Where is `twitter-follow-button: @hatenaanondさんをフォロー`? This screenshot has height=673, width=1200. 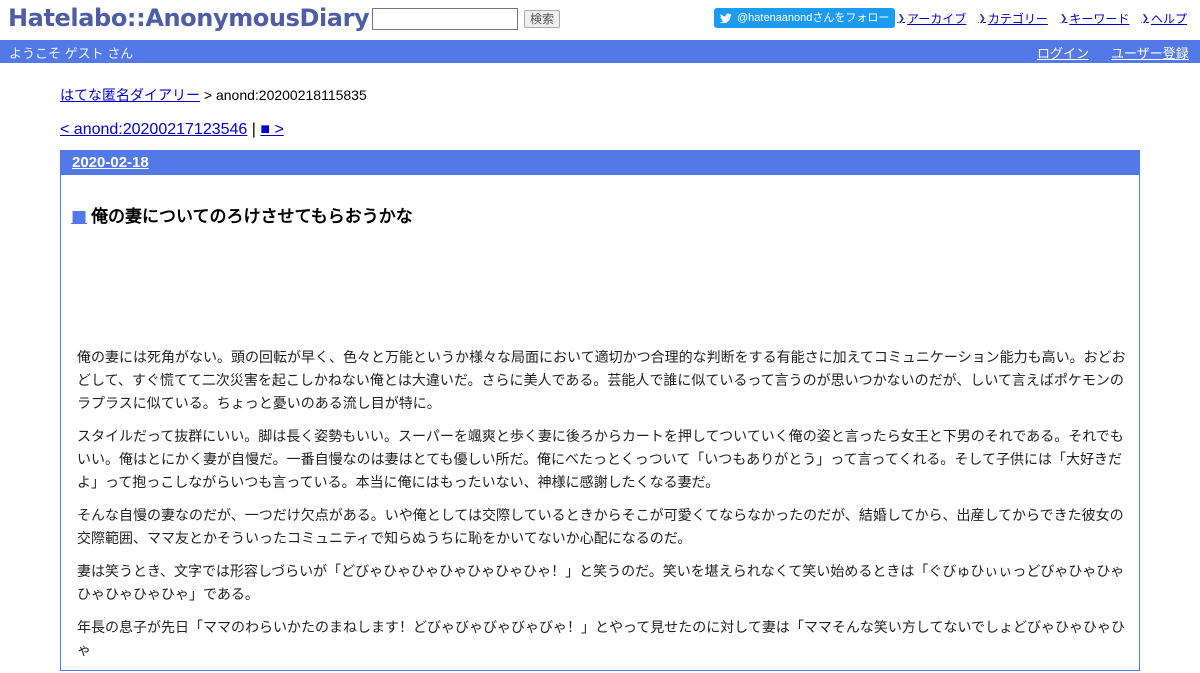
twitter-follow-button: @hatenaanondさんをフォロー is located at coordinates (805, 18).